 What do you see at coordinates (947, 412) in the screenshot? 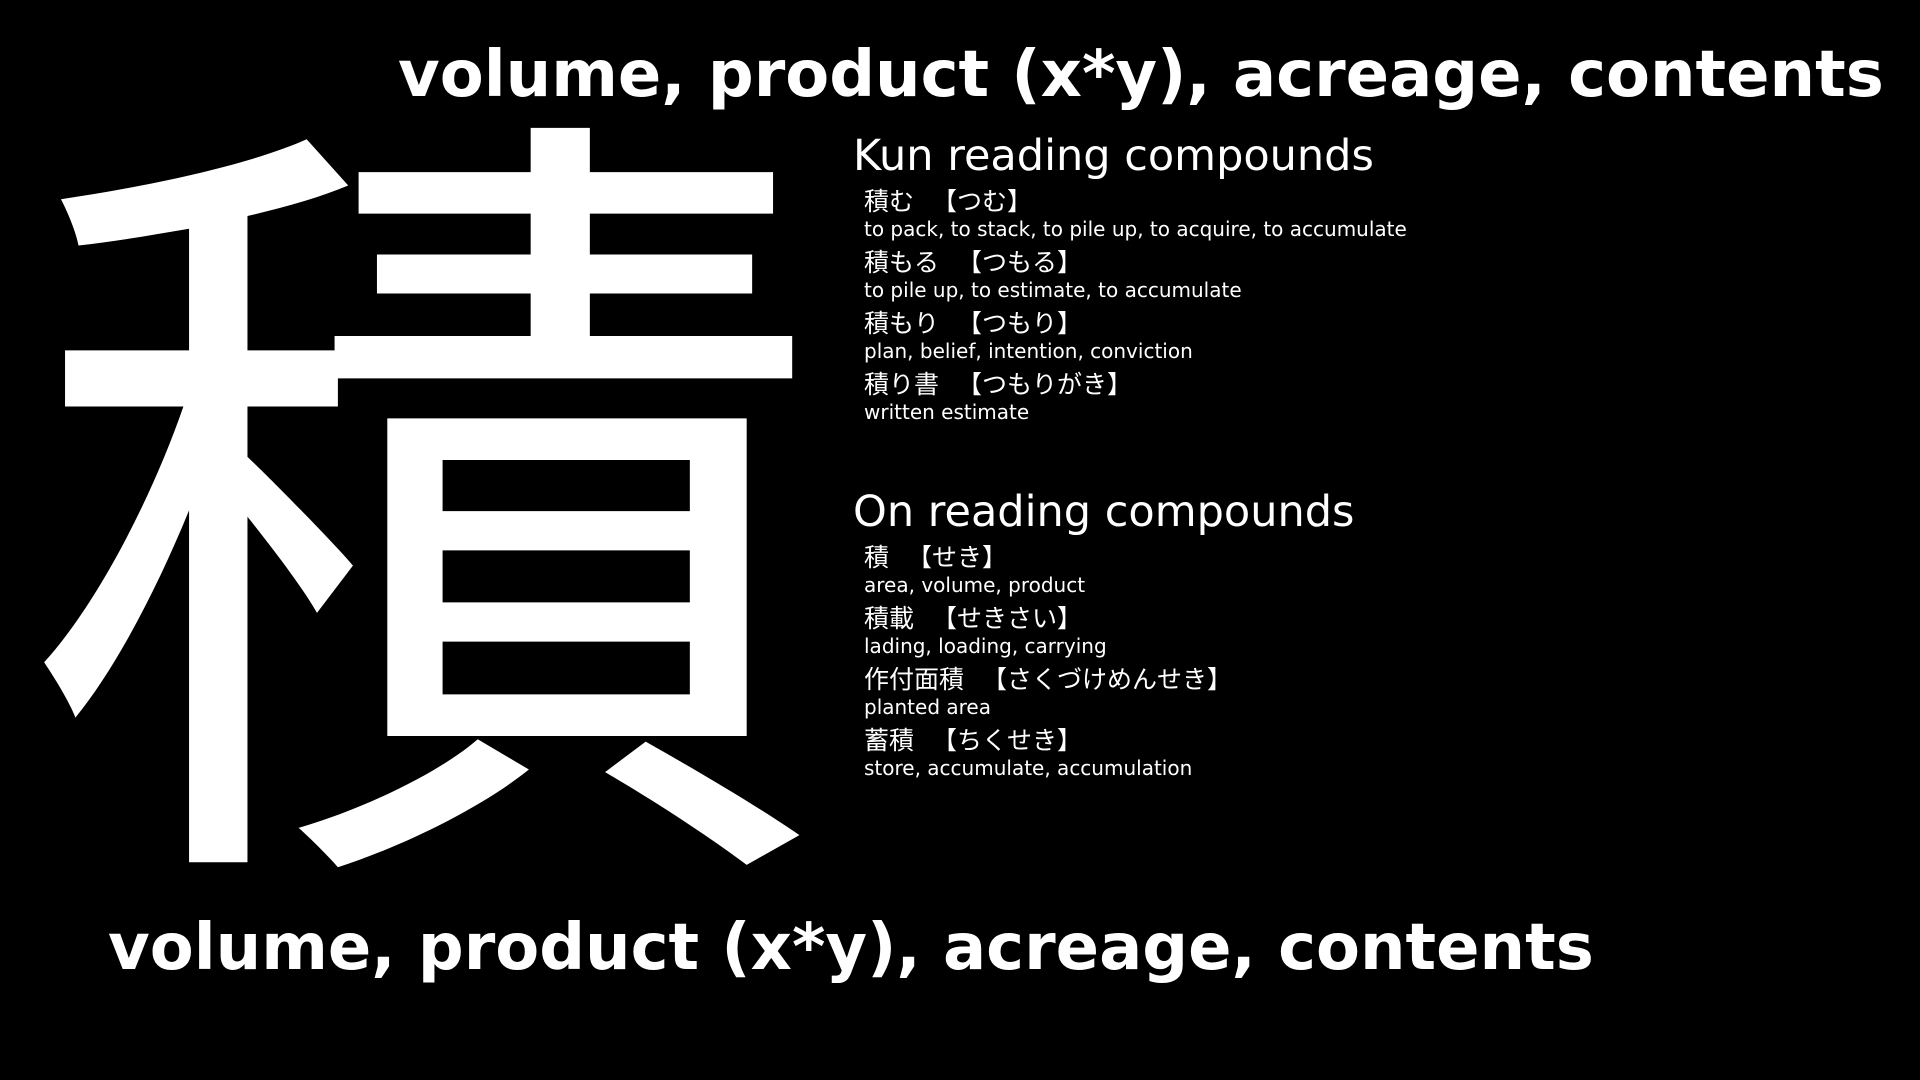
I see `compound-meaning: written estimate` at bounding box center [947, 412].